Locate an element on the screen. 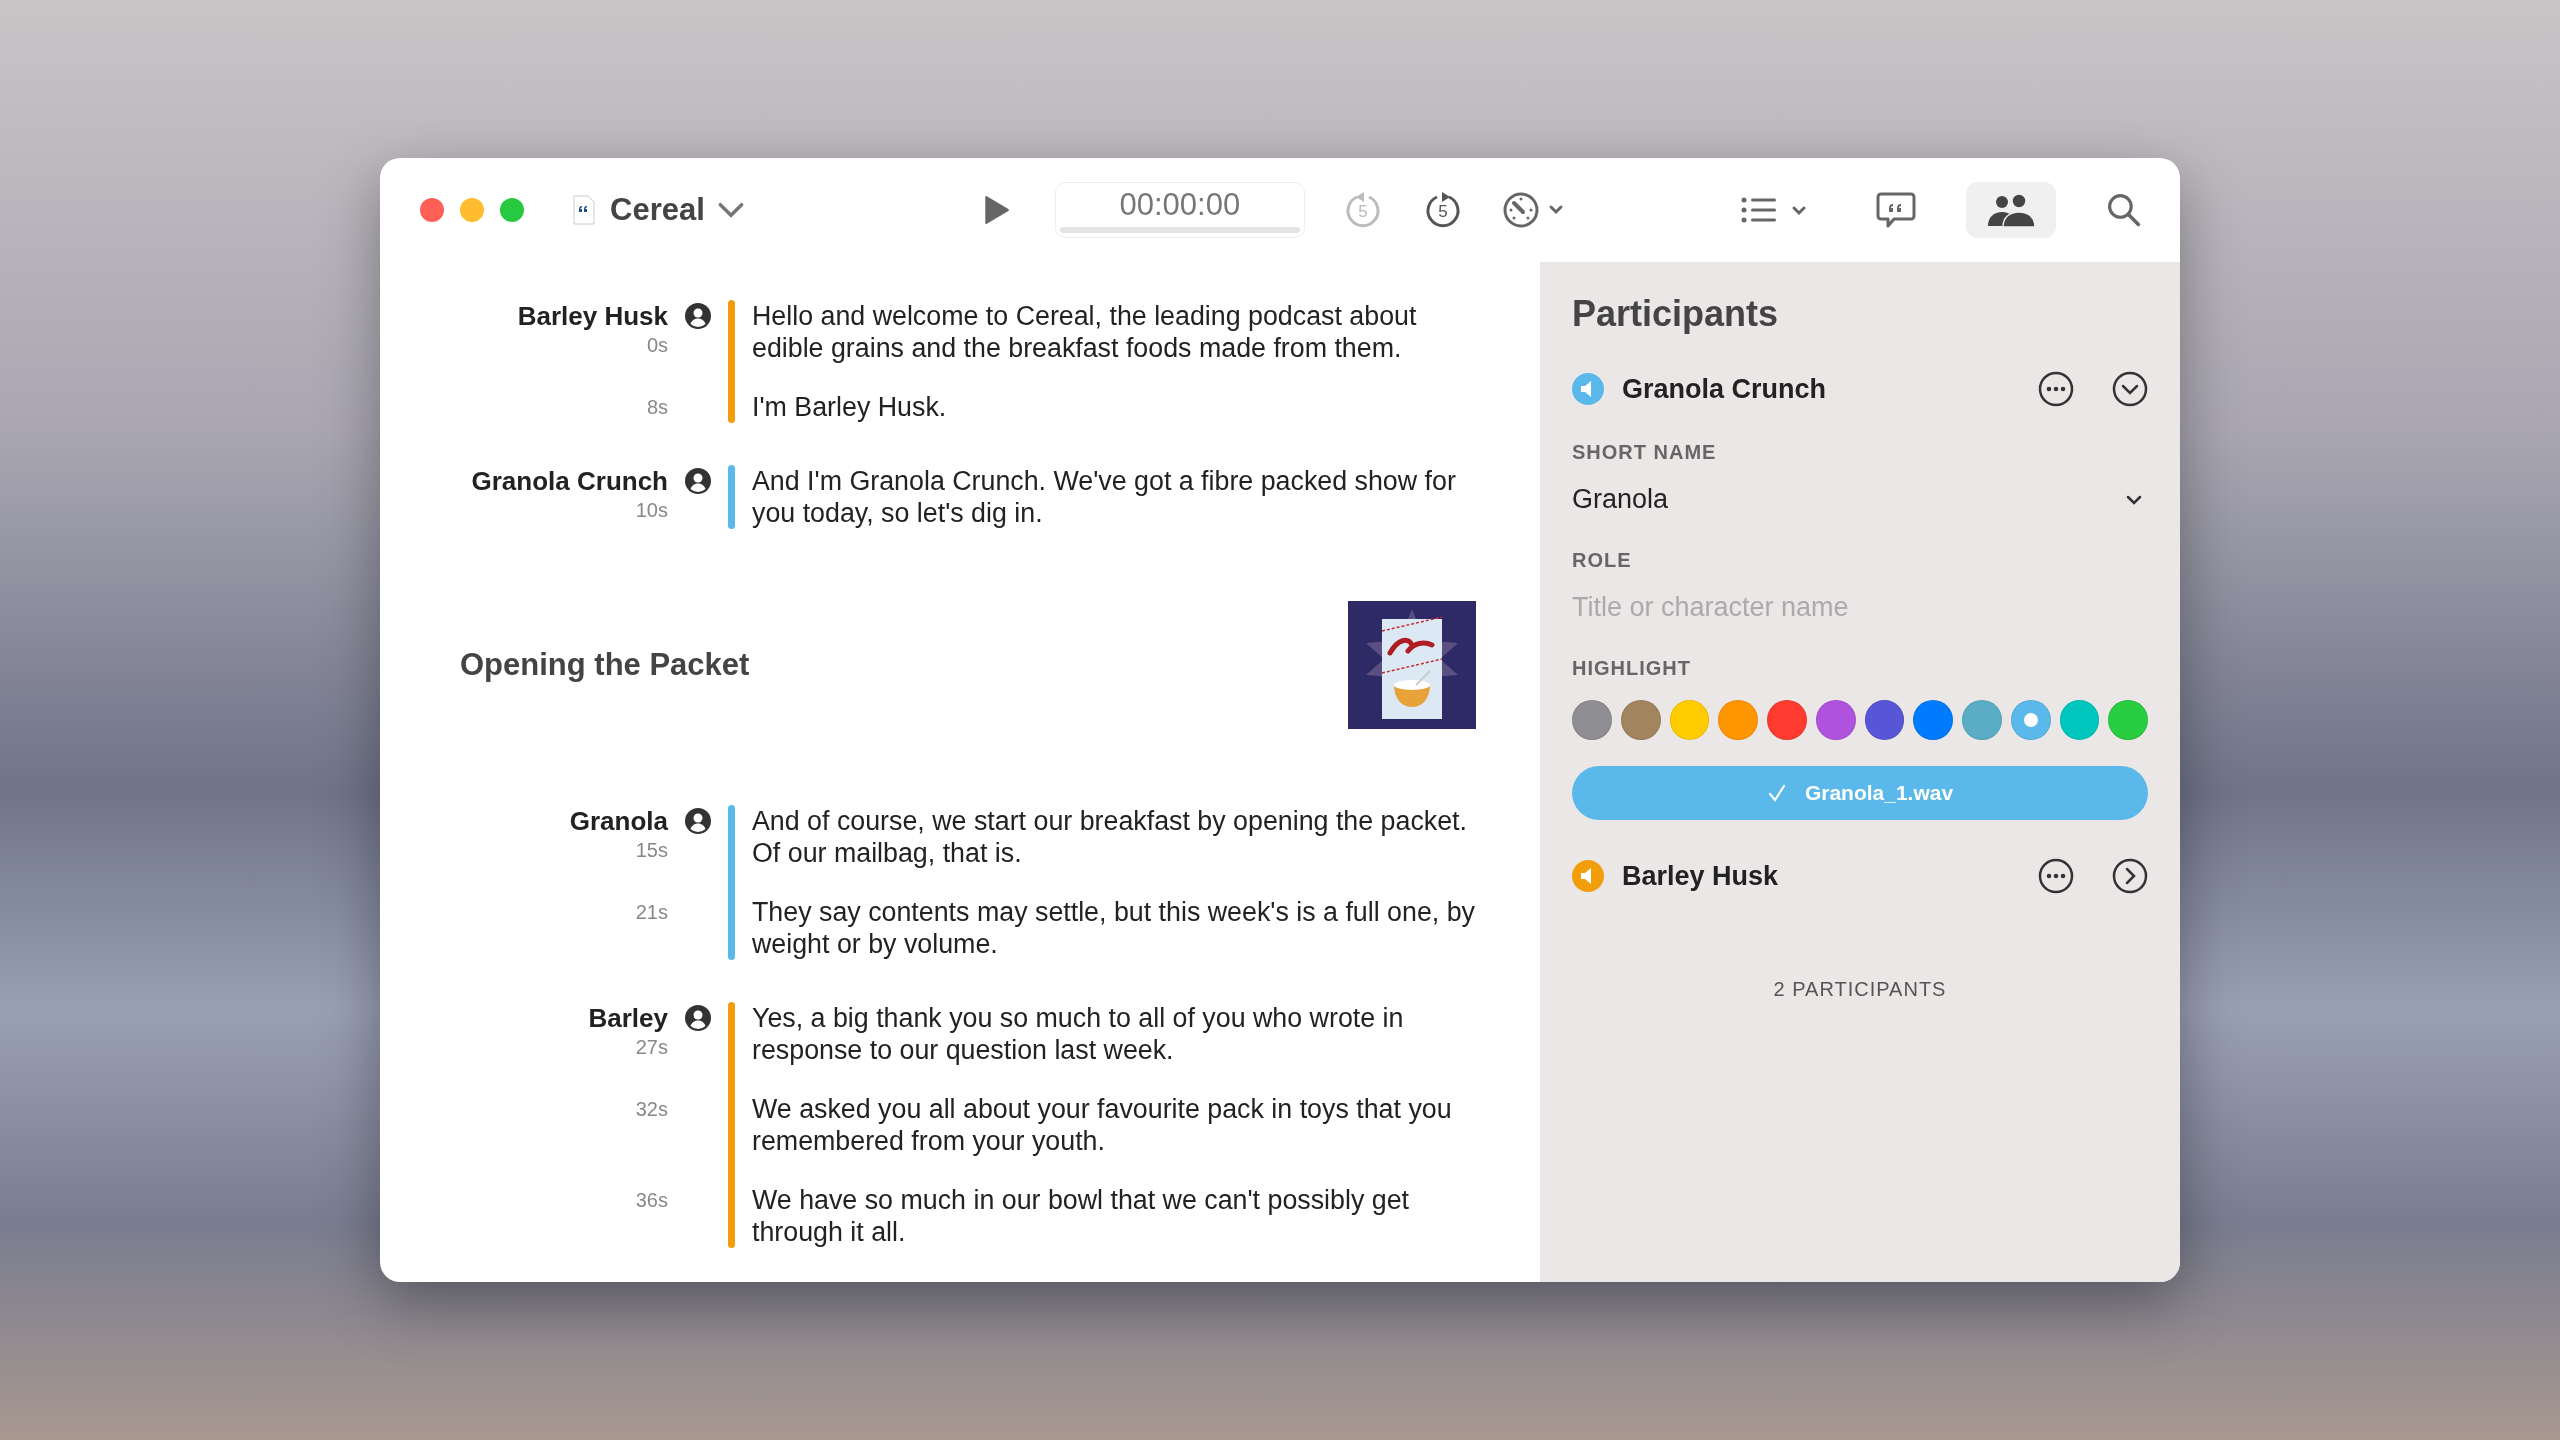 The width and height of the screenshot is (2560, 1440). field-label: HIGHLIGHT is located at coordinates (1631, 668).